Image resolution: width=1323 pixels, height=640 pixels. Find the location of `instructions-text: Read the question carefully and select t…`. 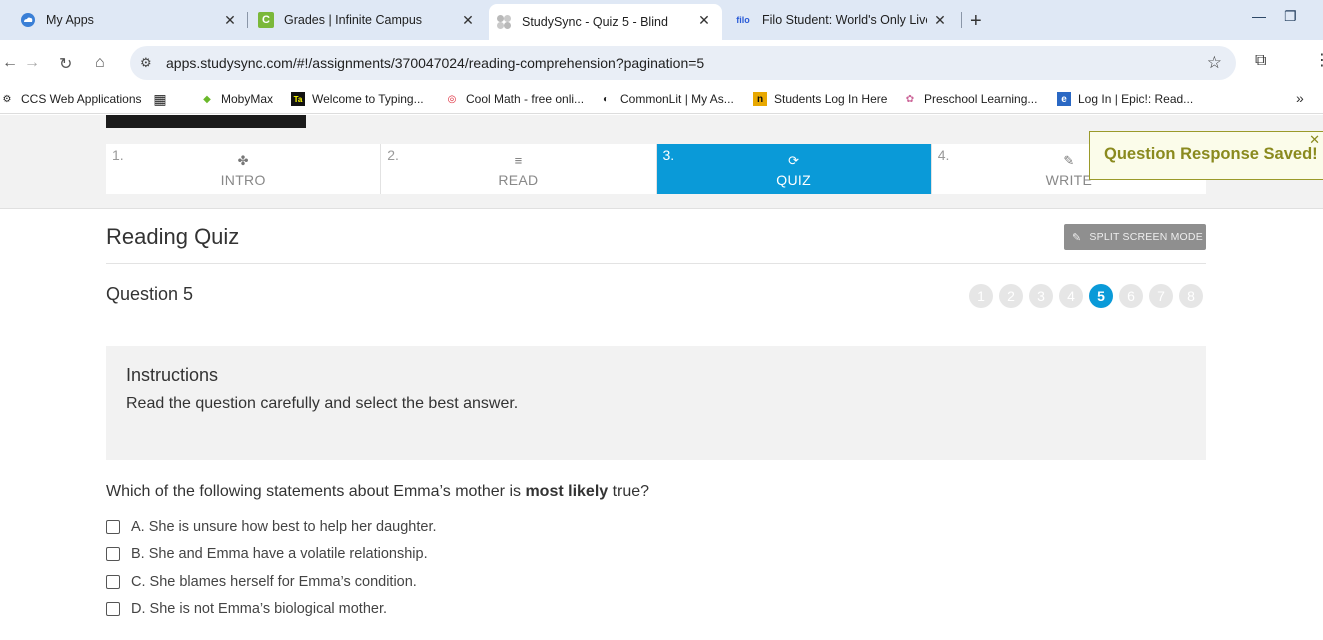

instructions-text: Read the question carefully and select t… is located at coordinates (322, 403).